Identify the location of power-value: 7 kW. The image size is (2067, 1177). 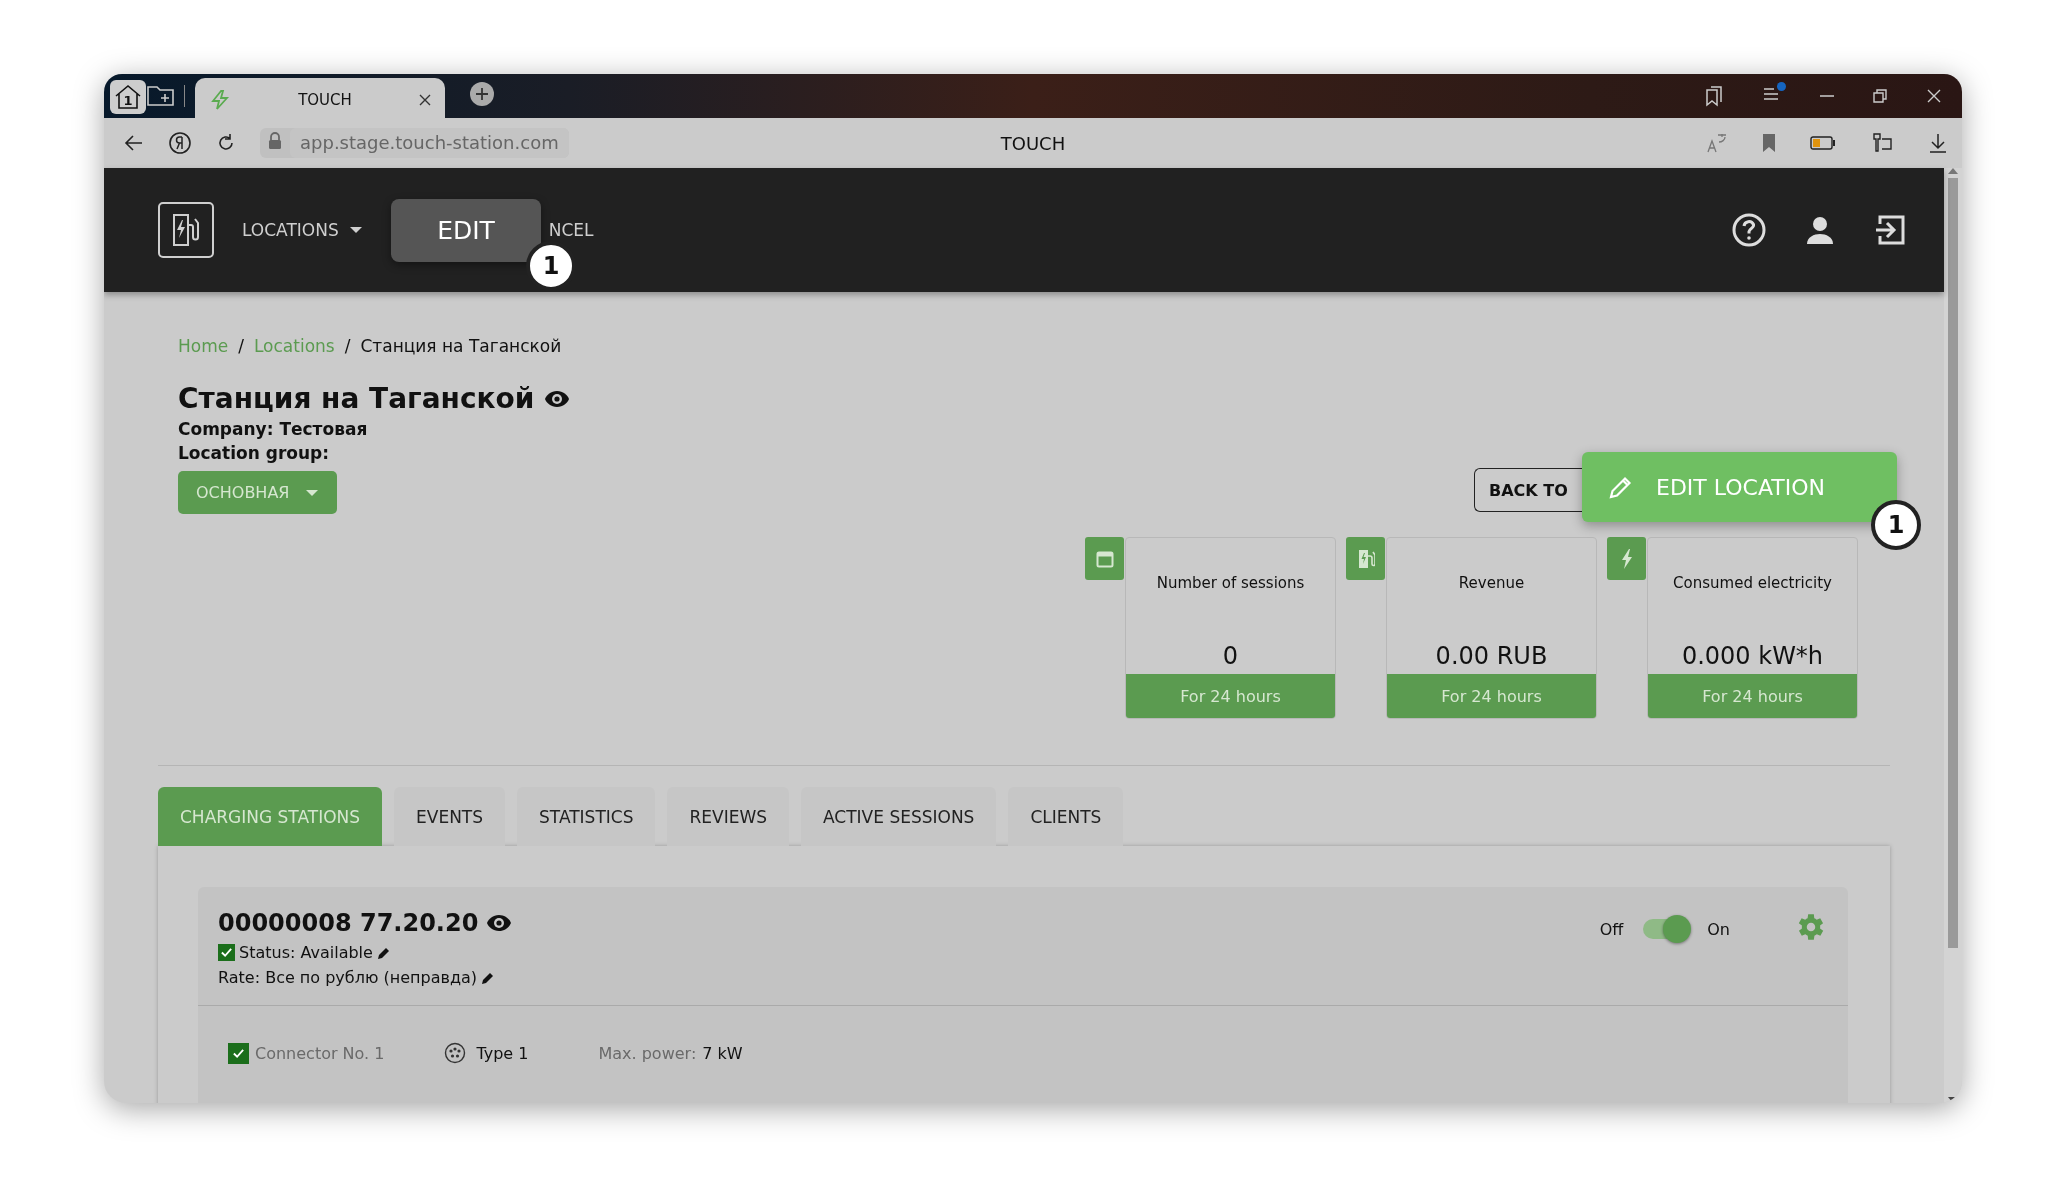
(722, 1053).